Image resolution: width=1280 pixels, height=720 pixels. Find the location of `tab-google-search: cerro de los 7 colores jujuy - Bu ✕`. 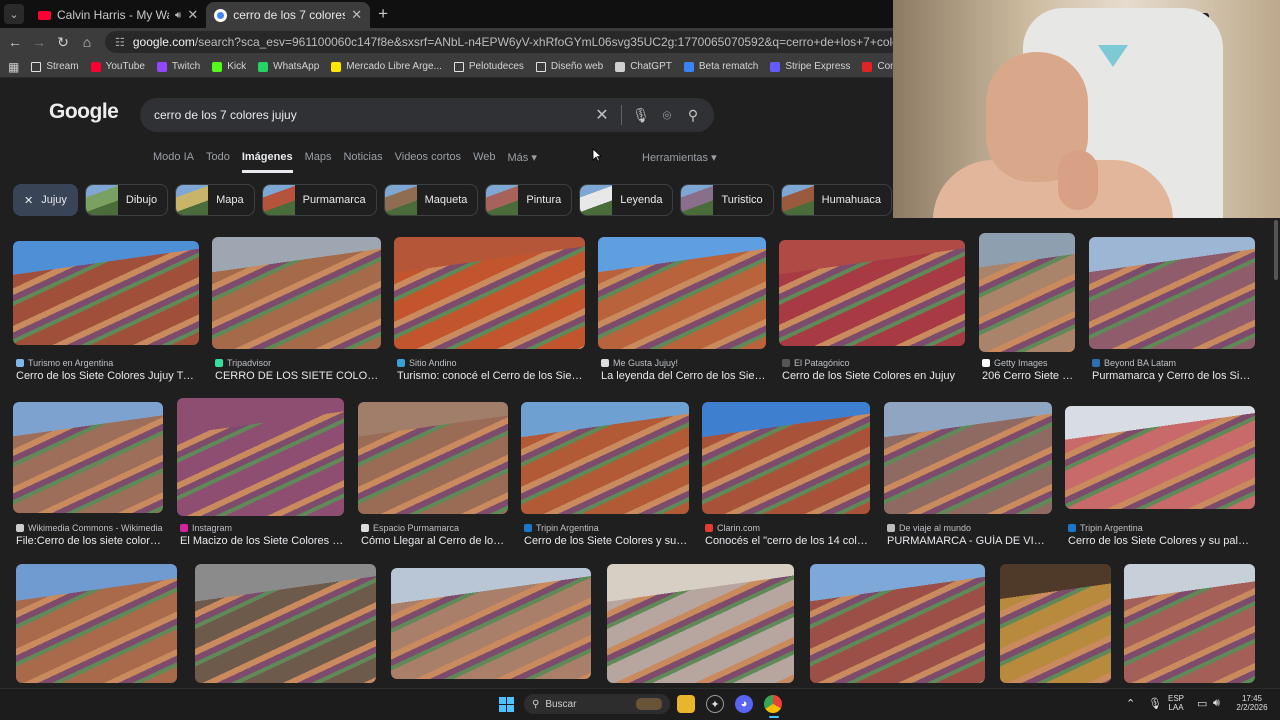

tab-google-search: cerro de los 7 colores jujuy - Bu ✕ is located at coordinates (288, 15).